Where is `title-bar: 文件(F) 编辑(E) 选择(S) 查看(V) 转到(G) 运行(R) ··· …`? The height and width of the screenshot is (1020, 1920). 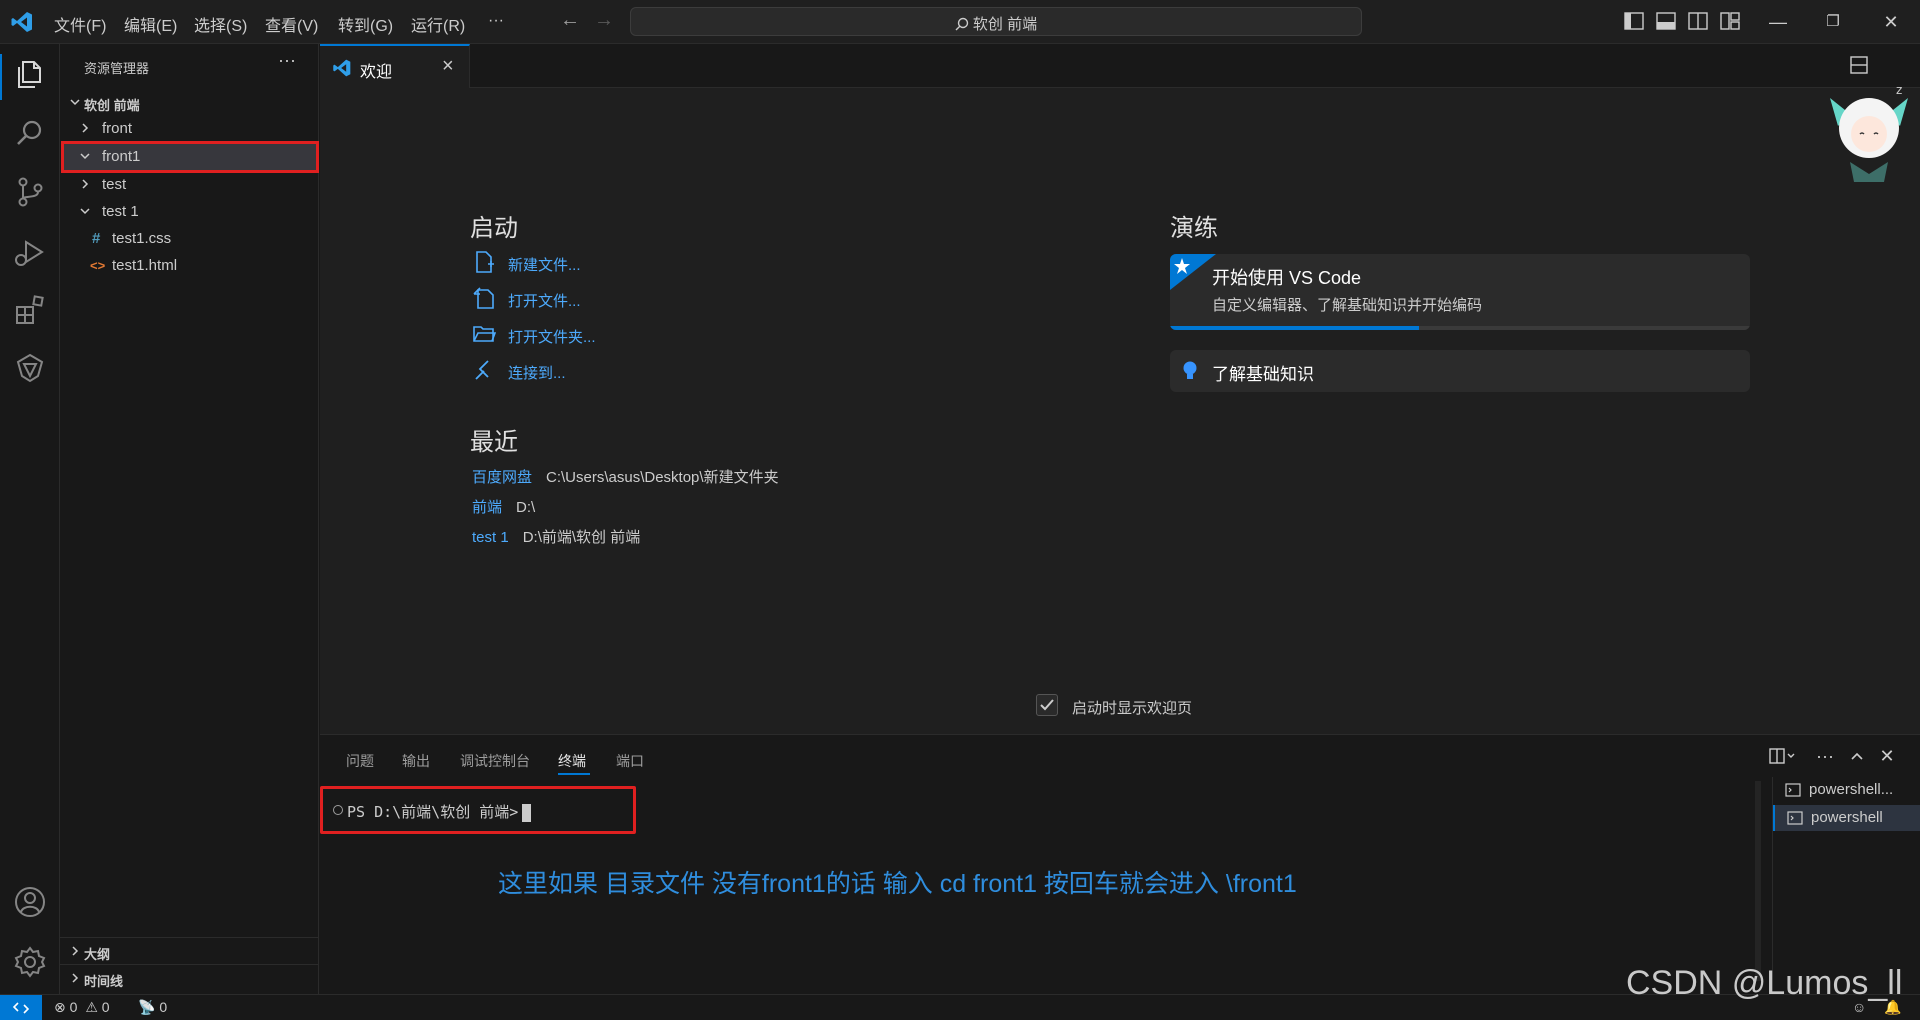
title-bar: 文件(F) 编辑(E) 选择(S) 查看(V) 转到(G) 运行(R) ··· … is located at coordinates (960, 22).